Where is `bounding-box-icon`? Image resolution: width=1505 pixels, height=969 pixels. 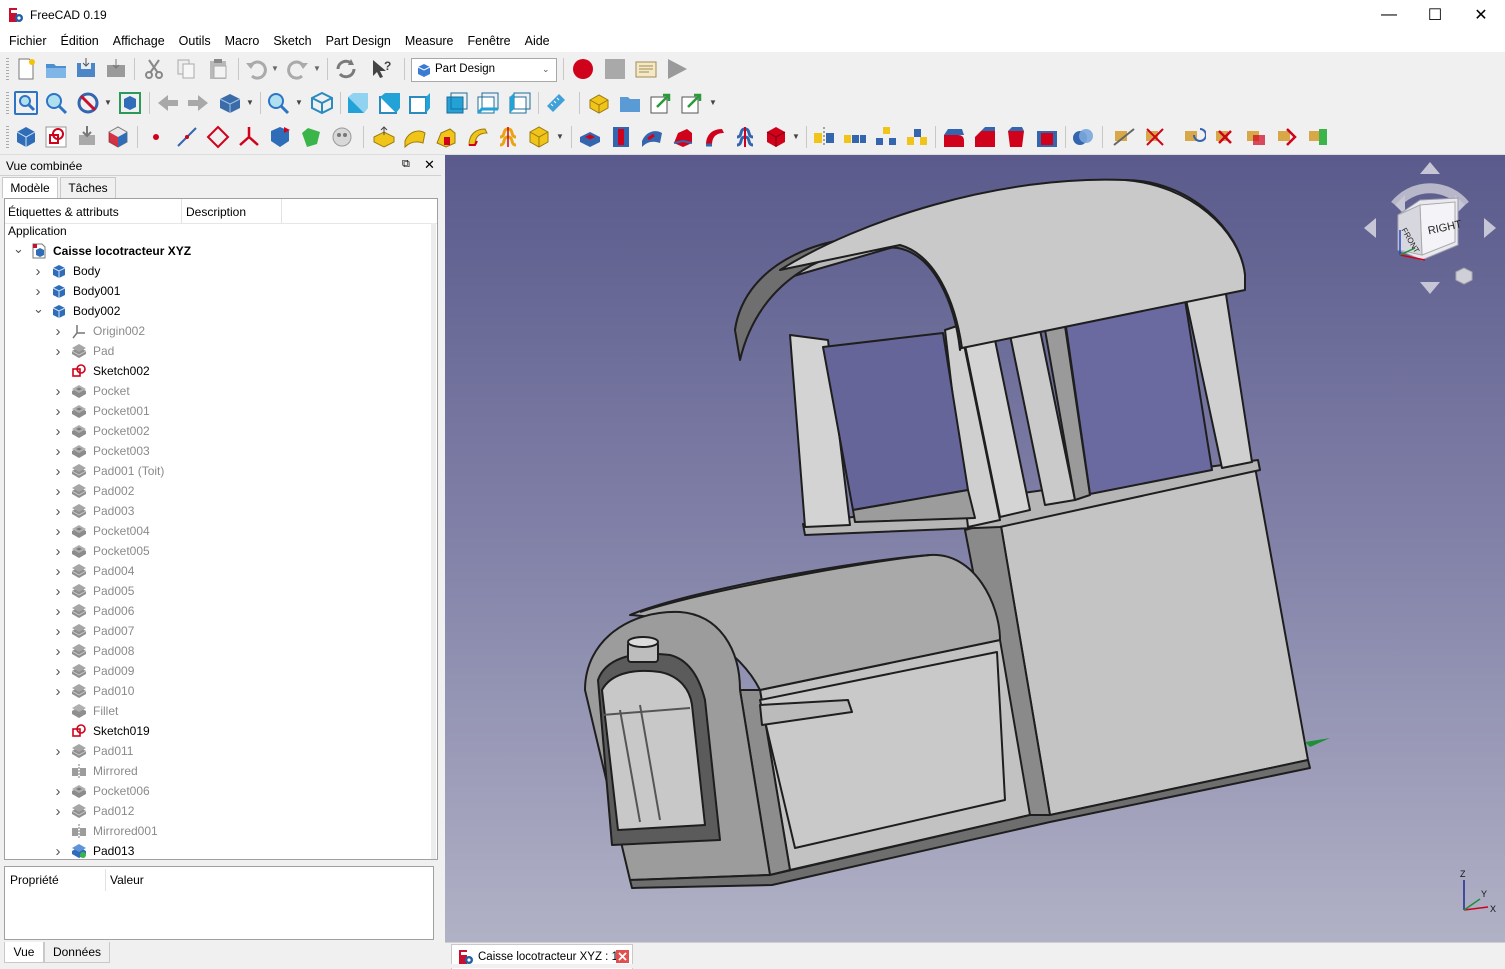
bounding-box-icon is located at coordinates (130, 103).